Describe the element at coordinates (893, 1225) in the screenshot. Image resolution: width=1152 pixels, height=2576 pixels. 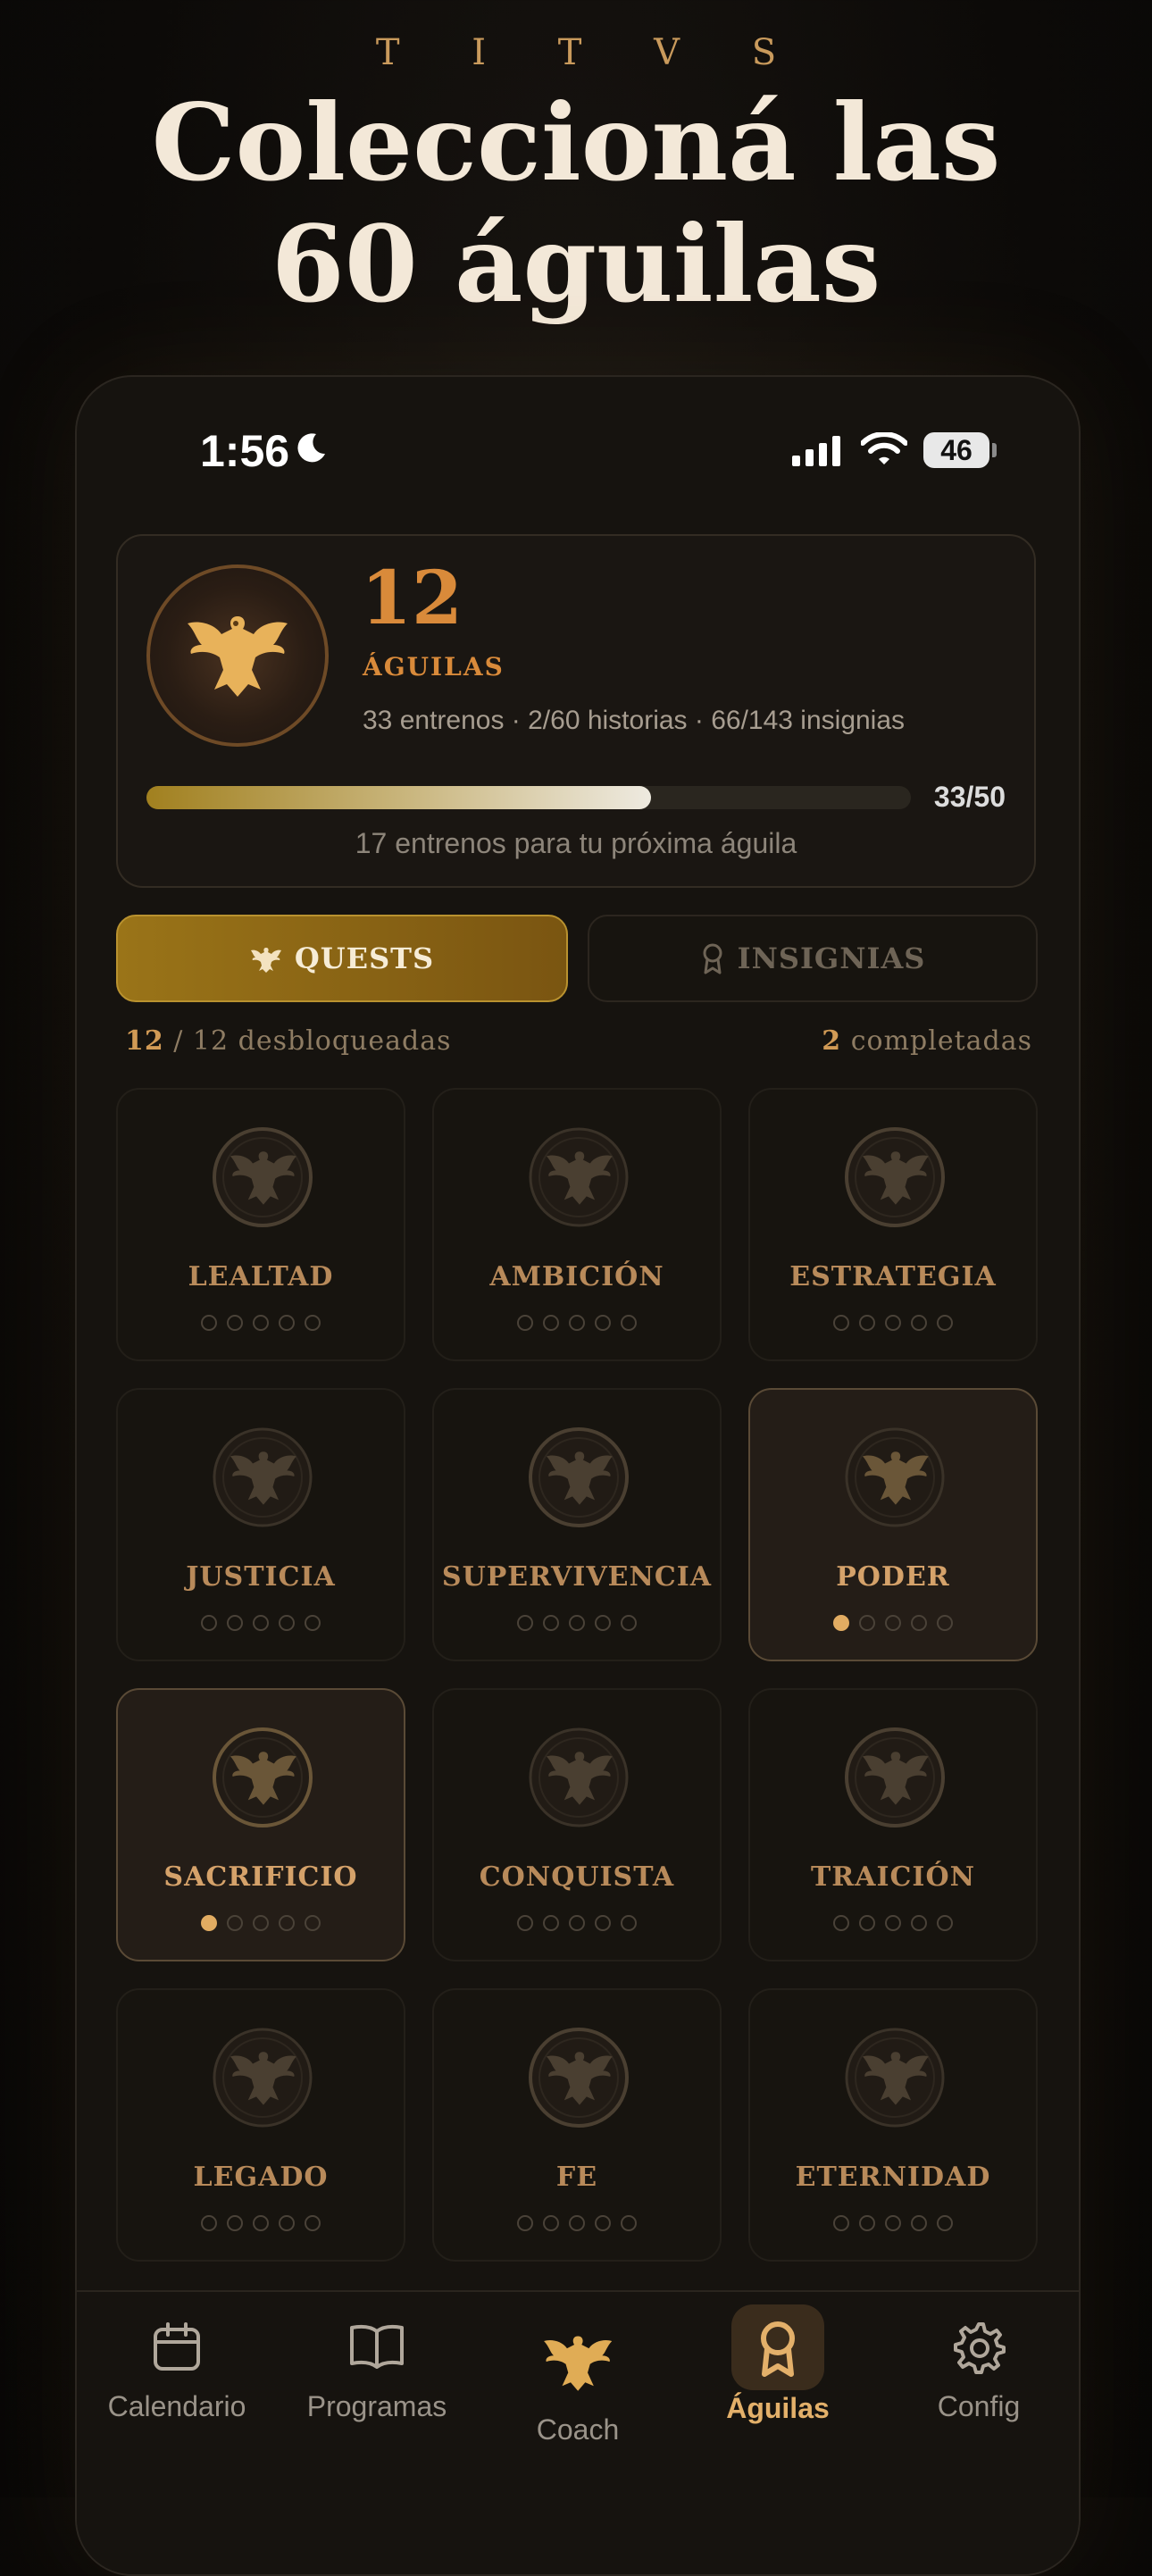
I see `eagle-card: ESTRATEGIA` at that location.